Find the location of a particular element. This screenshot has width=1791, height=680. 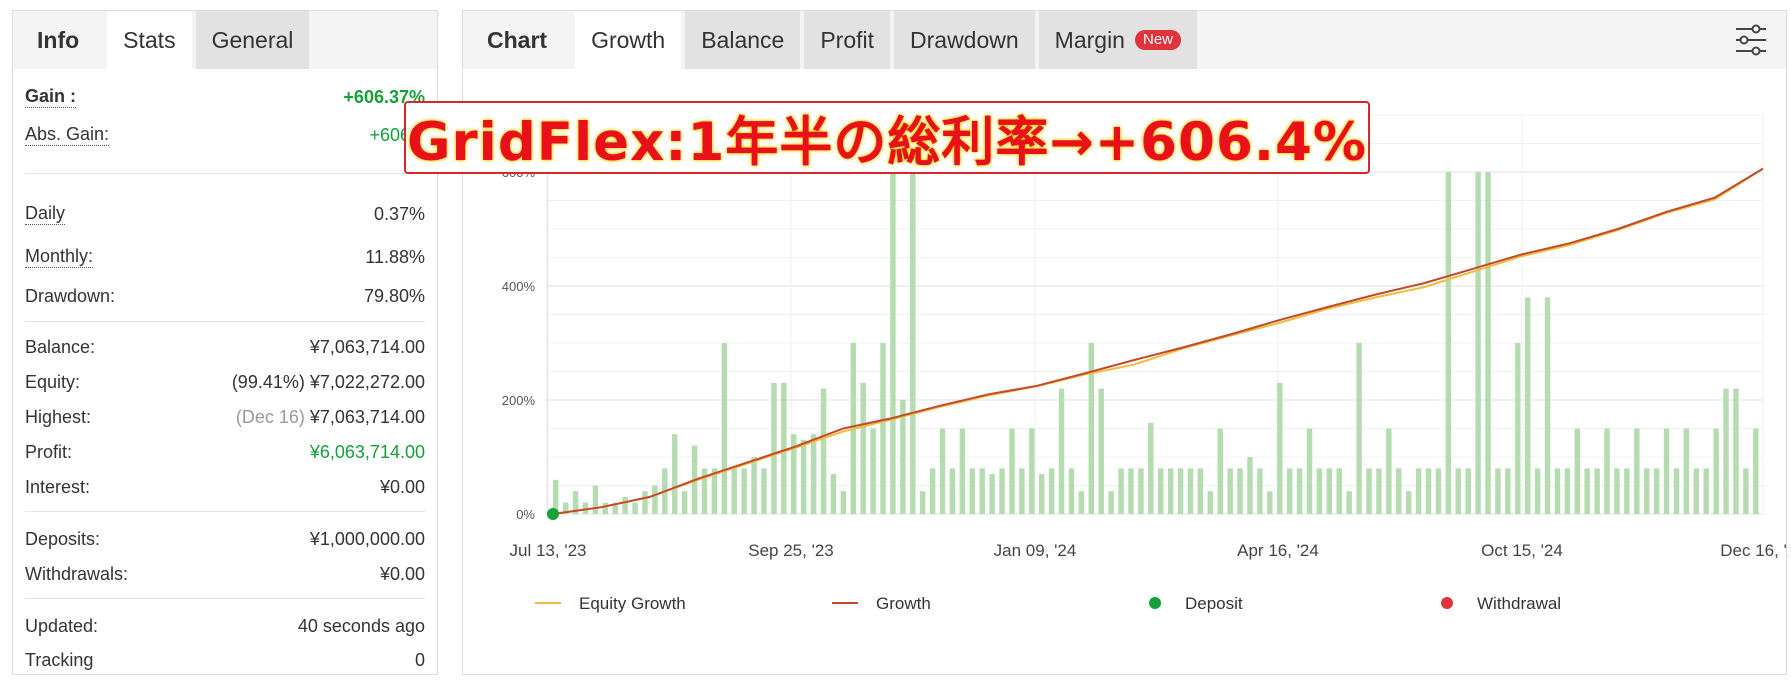

gain-label: Gain : is located at coordinates (51, 97).